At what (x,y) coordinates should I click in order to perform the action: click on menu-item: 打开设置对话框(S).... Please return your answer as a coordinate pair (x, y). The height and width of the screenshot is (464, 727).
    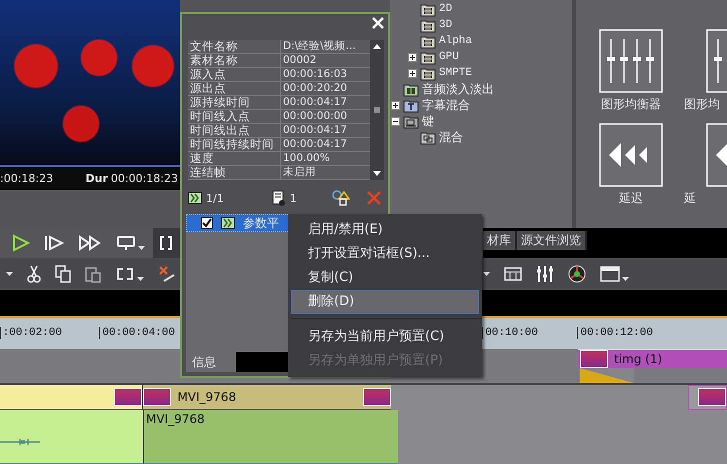
    Looking at the image, I should click on (385, 254).